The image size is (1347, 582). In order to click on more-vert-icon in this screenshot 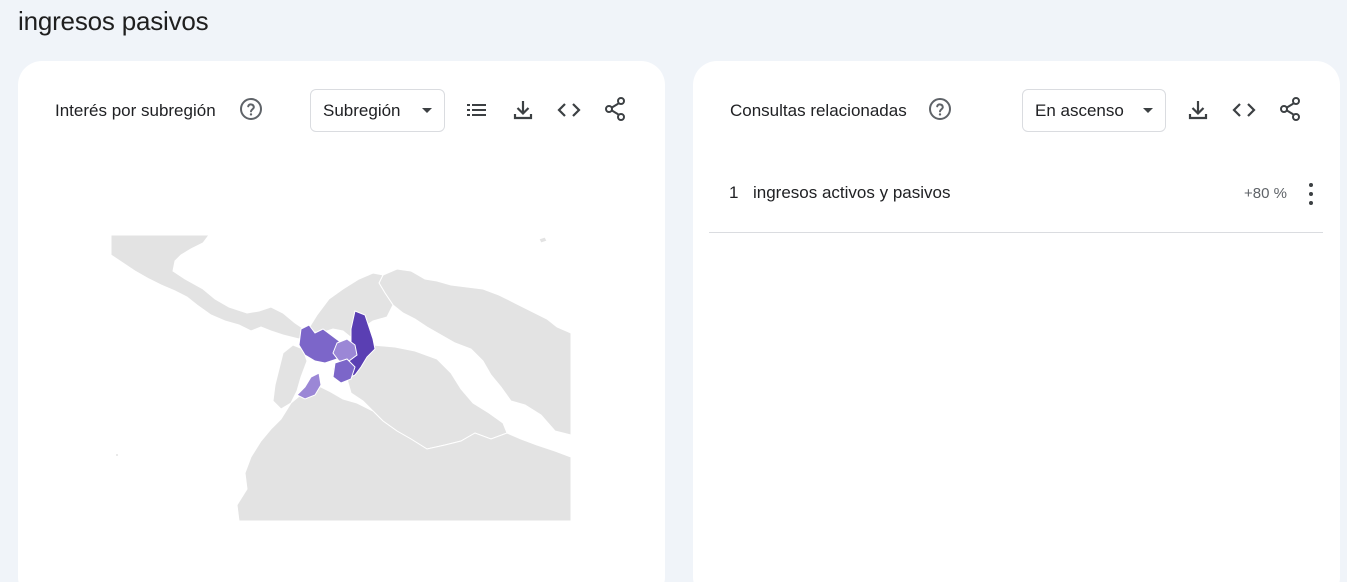, I will do `click(1311, 194)`.